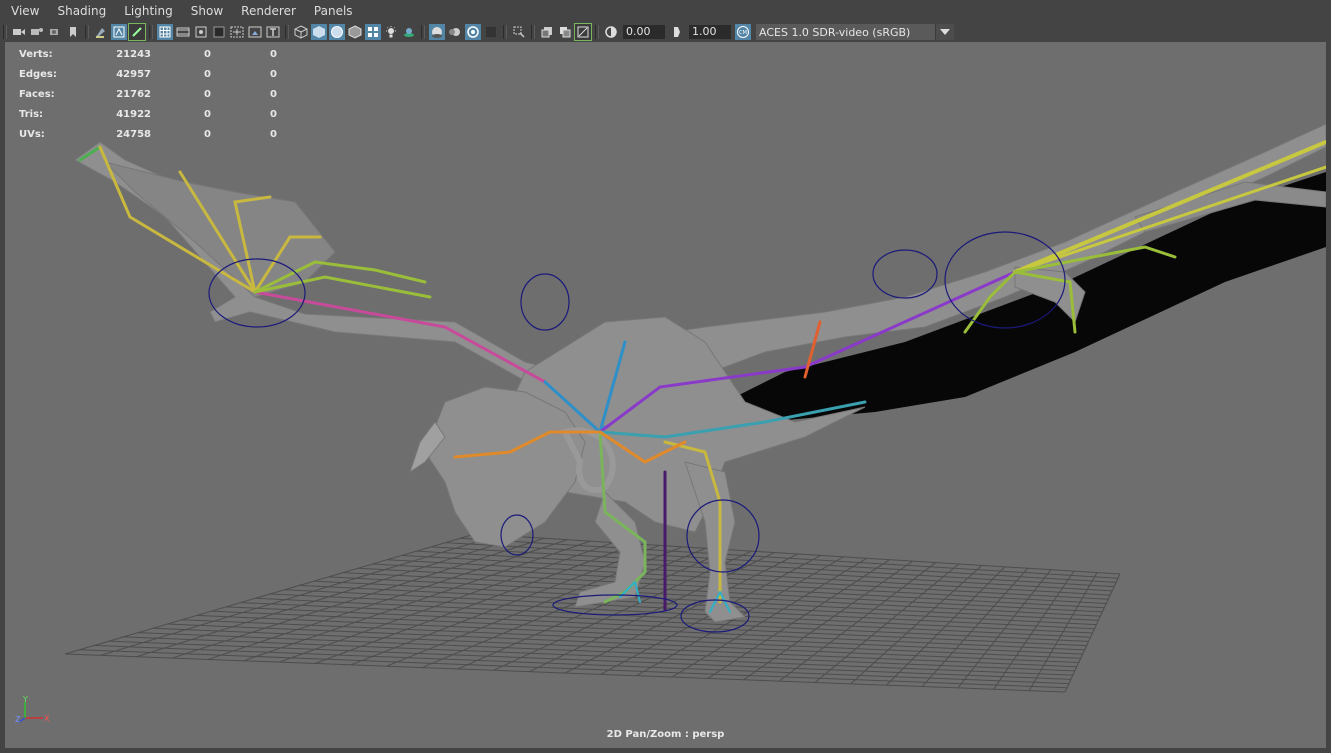 The height and width of the screenshot is (753, 1331). Describe the element at coordinates (31, 114) in the screenshot. I see `hud-label: Tris:` at that location.